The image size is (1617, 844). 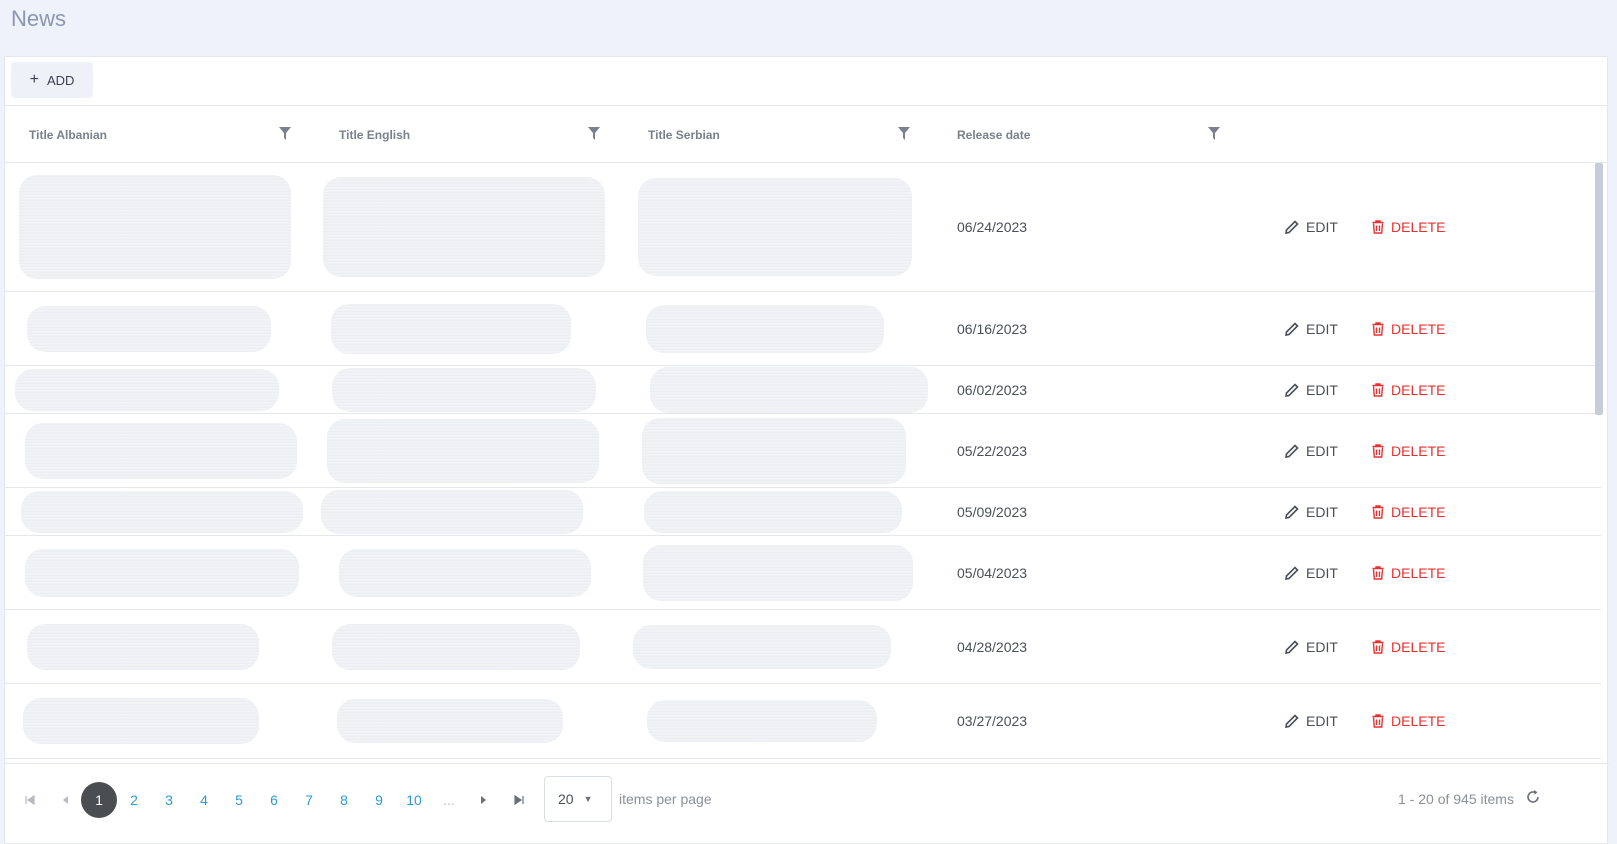 I want to click on items-per-page-label: items per page, so click(x=665, y=799).